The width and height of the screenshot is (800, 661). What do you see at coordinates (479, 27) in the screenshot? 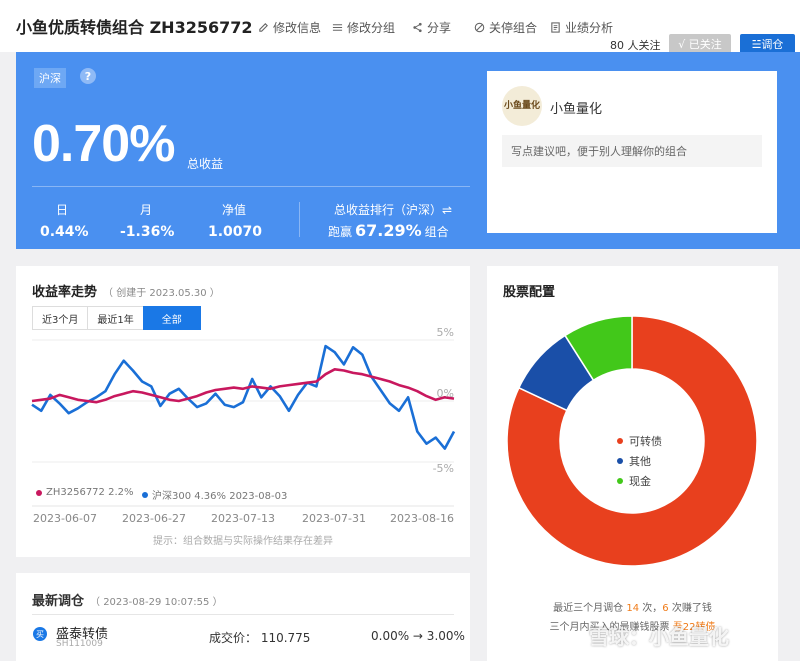
I see `ban-icon` at bounding box center [479, 27].